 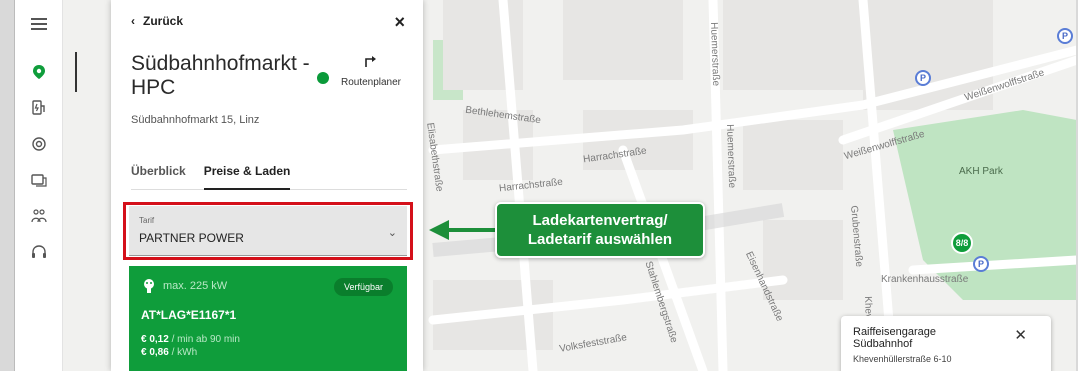 I want to click on charging-station-icon, so click(x=39, y=108).